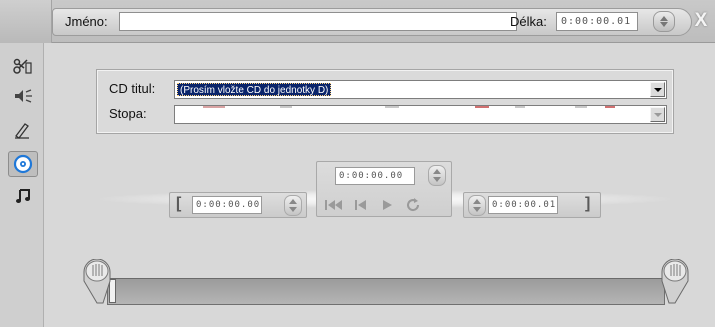 Image resolution: width=715 pixels, height=327 pixels. I want to click on step-back-button, so click(361, 205).